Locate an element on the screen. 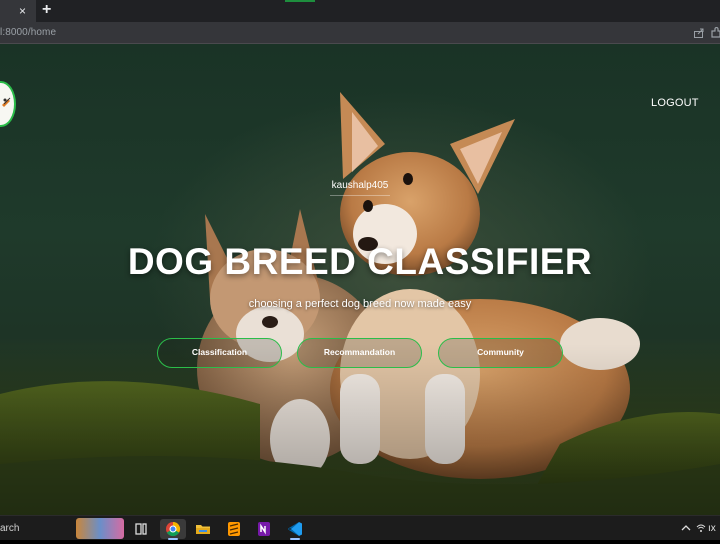 This screenshot has height=544, width=720. task-view-icon is located at coordinates (141, 529).